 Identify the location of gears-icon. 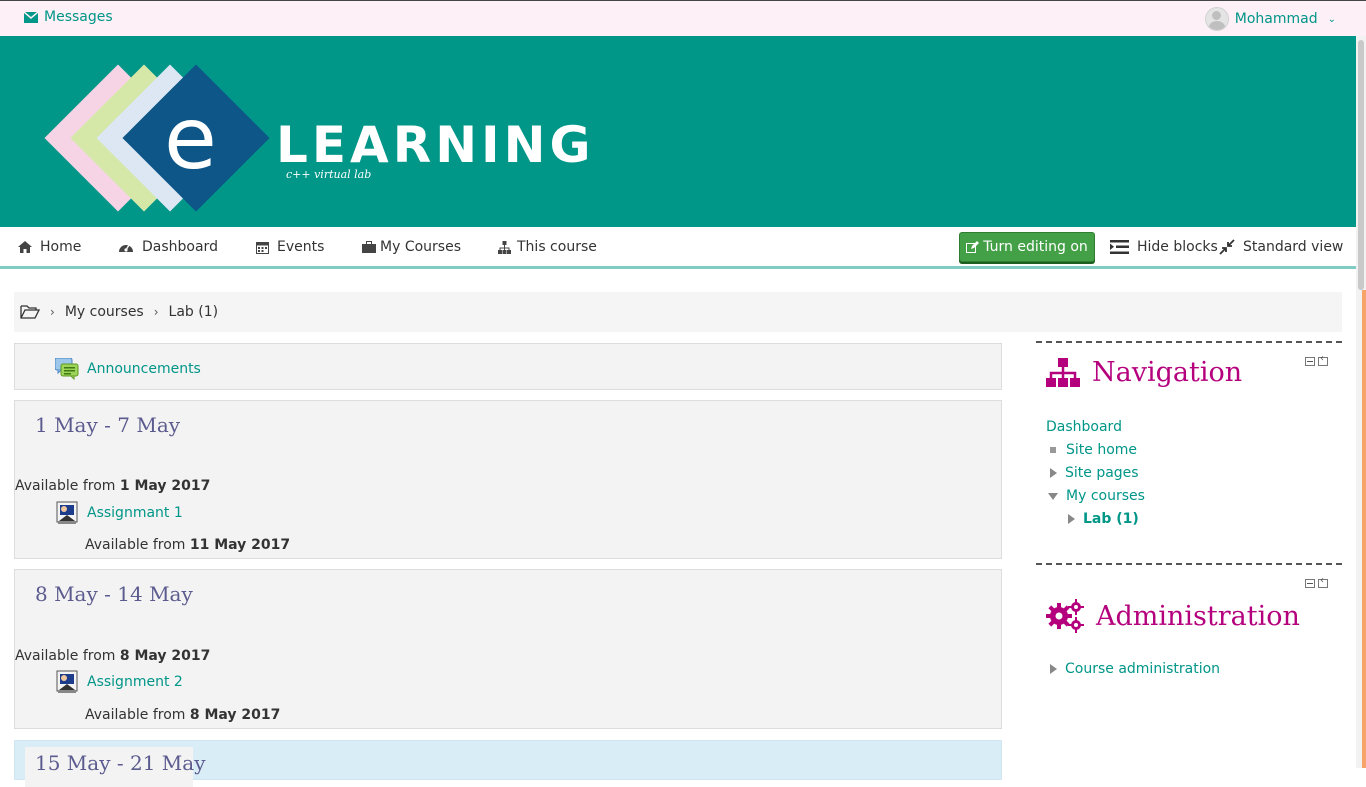
(1065, 616).